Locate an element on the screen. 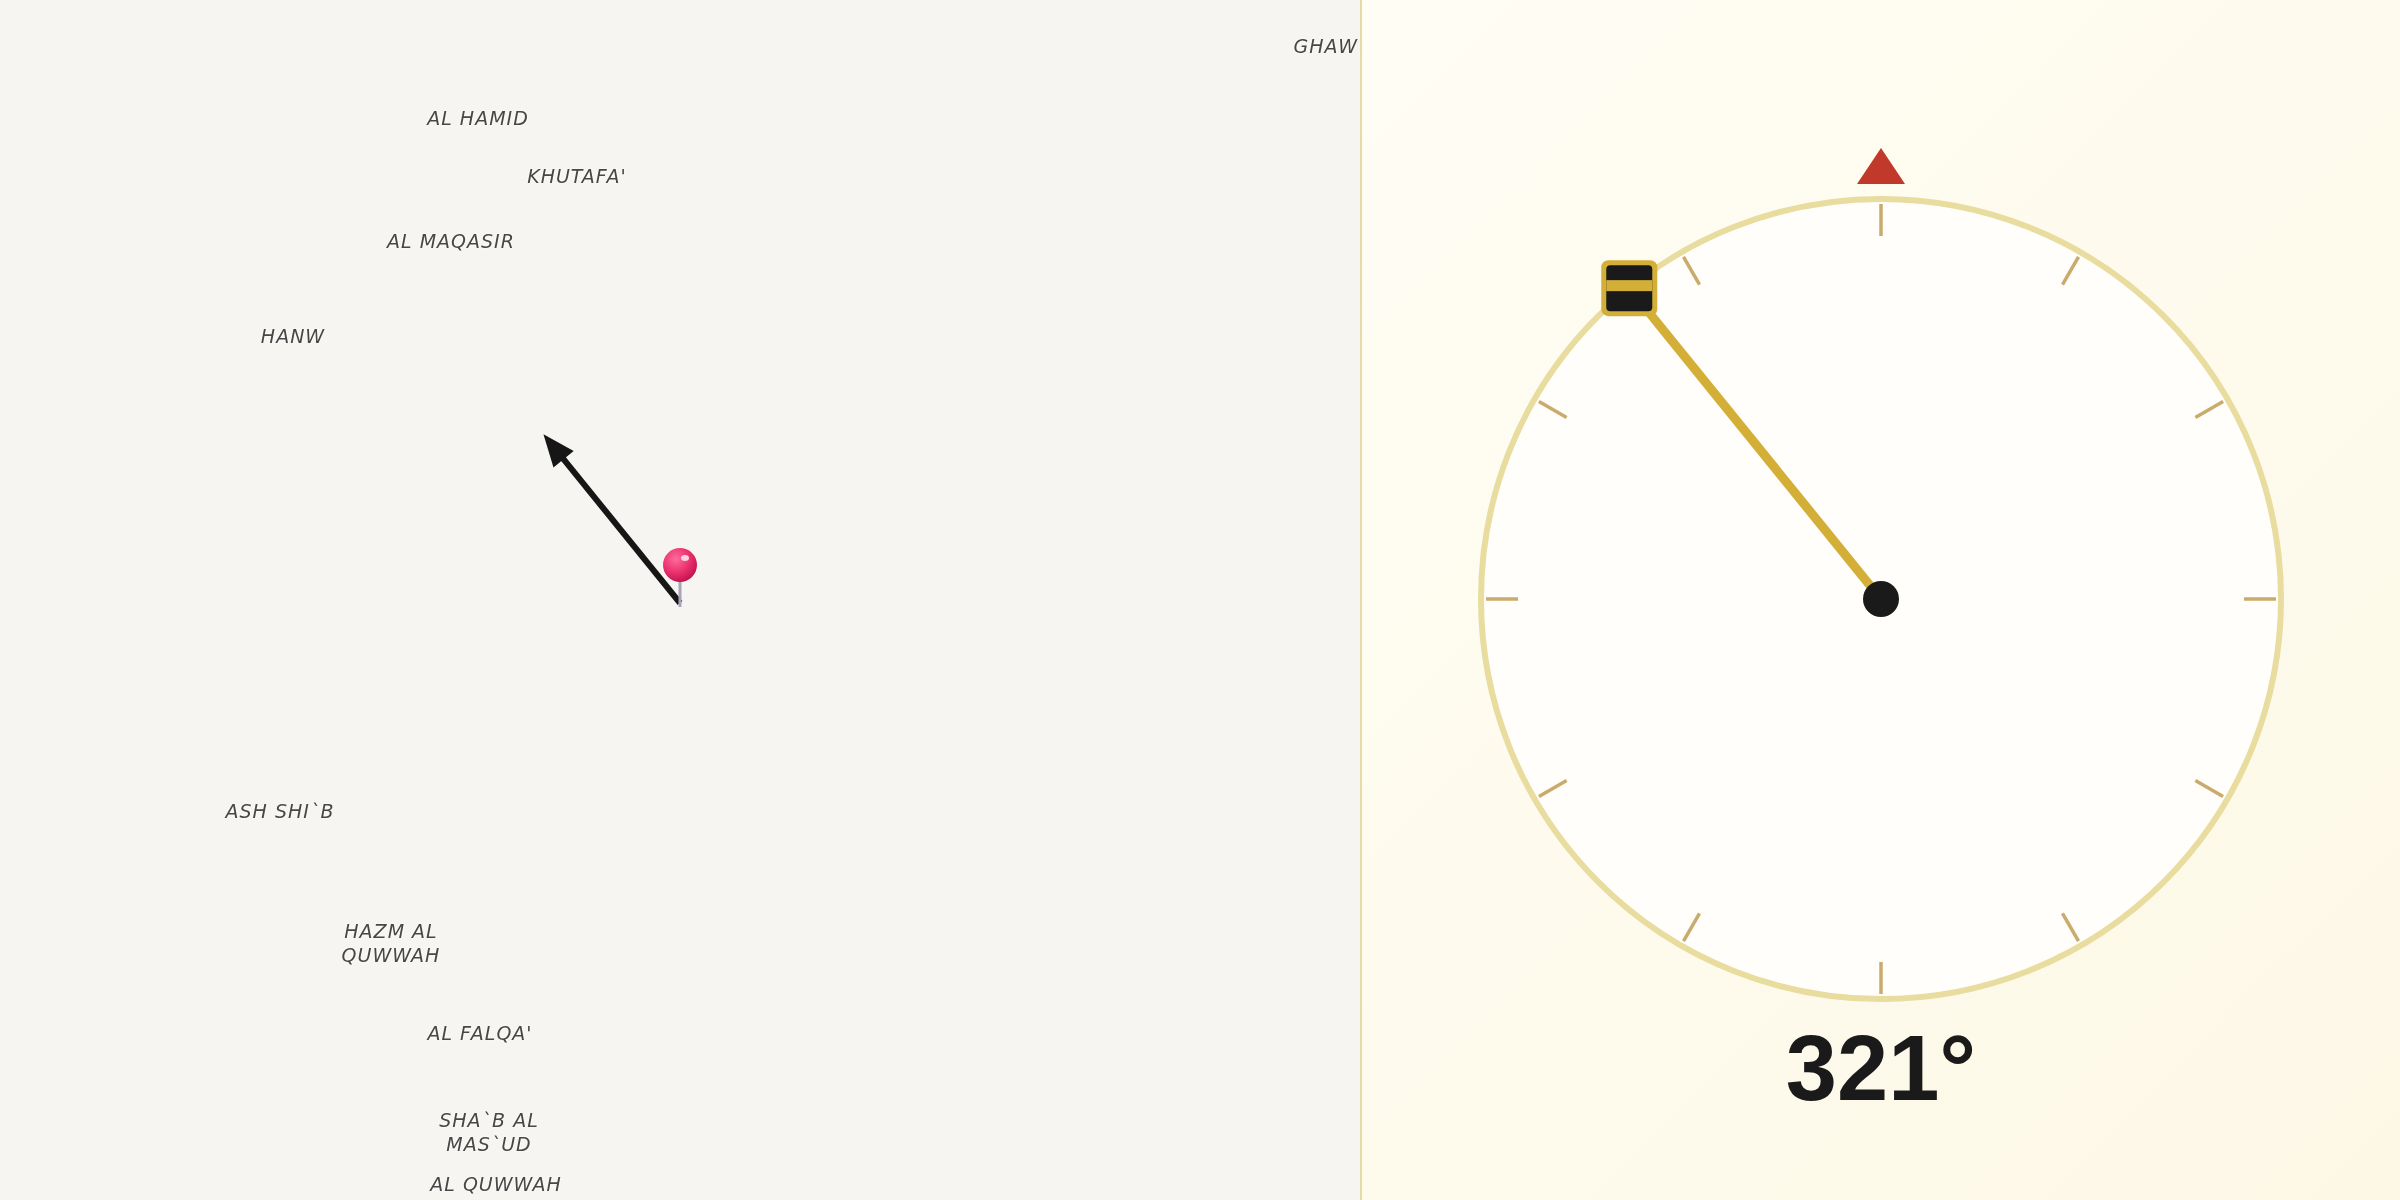  place-label: AL MAQASIR is located at coordinates (451, 241).